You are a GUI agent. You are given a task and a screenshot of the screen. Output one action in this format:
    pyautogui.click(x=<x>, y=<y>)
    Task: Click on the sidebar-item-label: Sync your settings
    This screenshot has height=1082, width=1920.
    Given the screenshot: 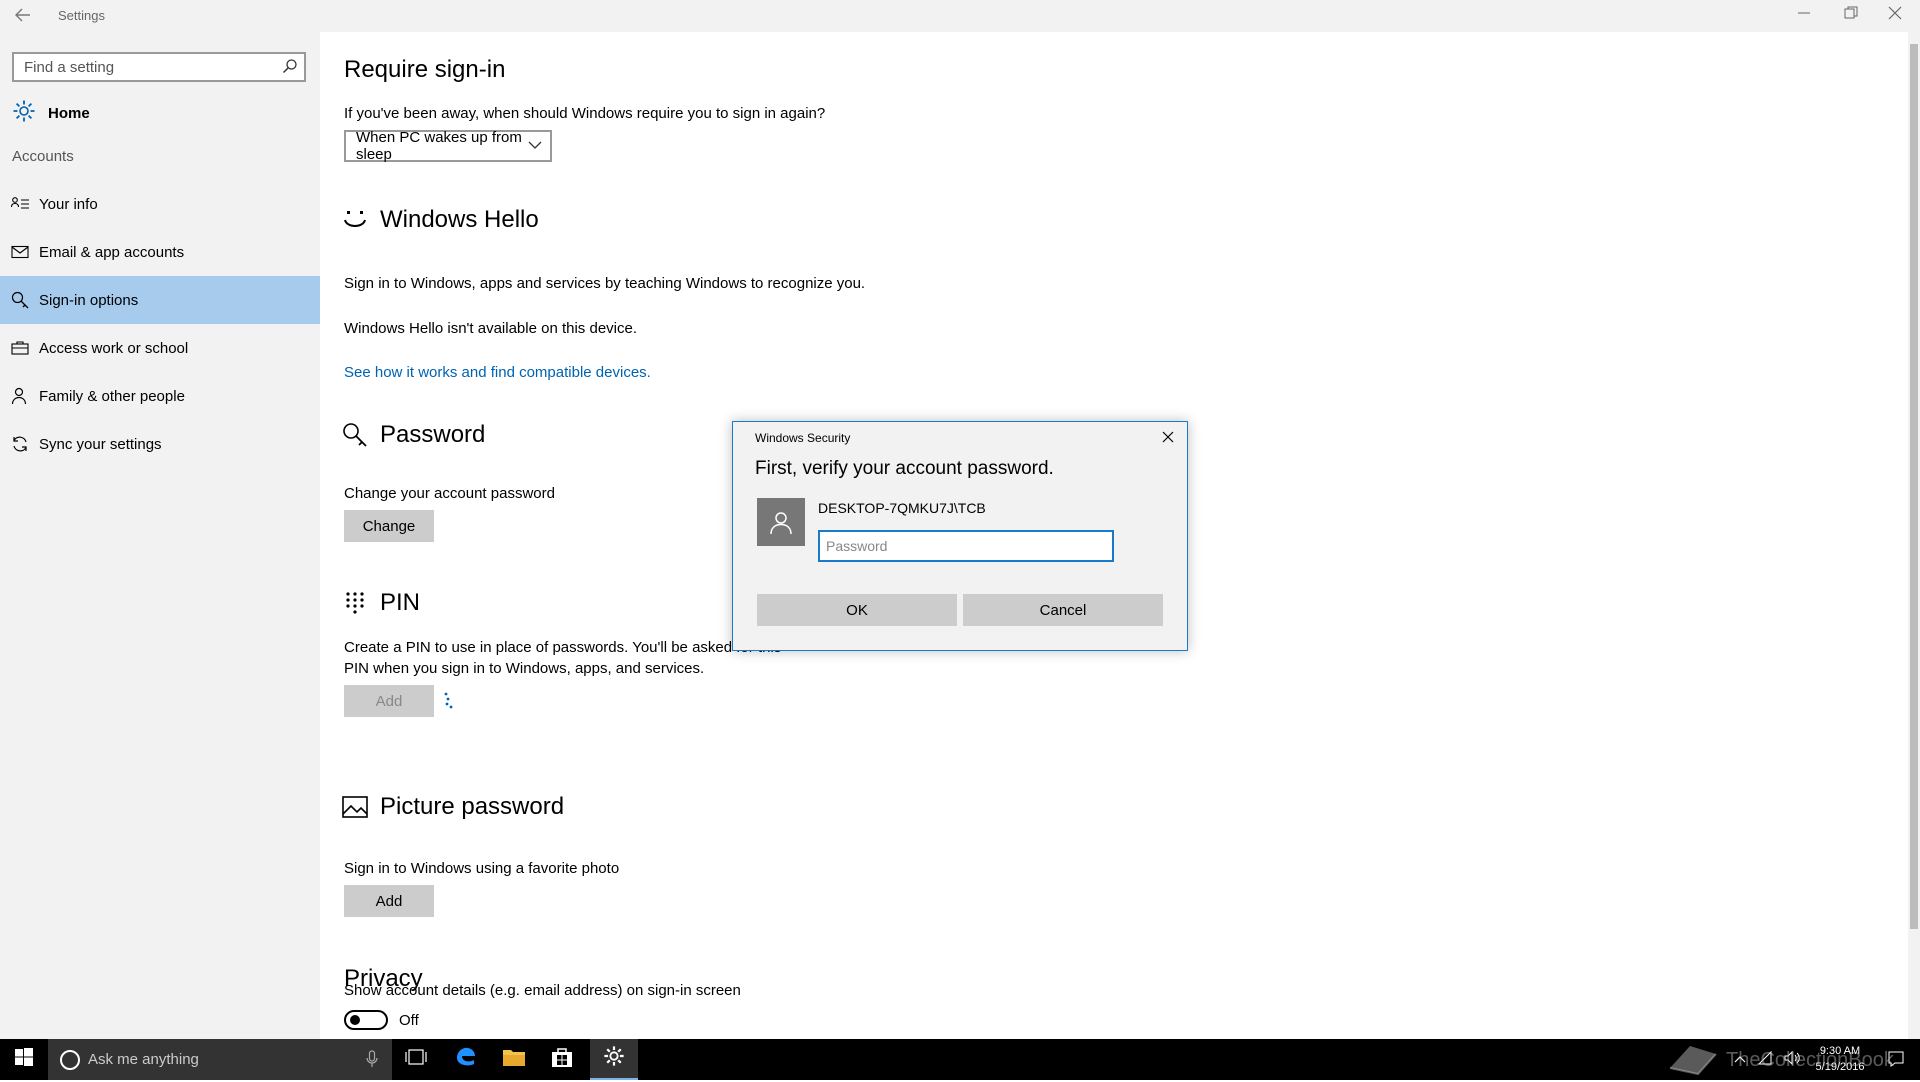 What is the action you would take?
    pyautogui.click(x=100, y=444)
    